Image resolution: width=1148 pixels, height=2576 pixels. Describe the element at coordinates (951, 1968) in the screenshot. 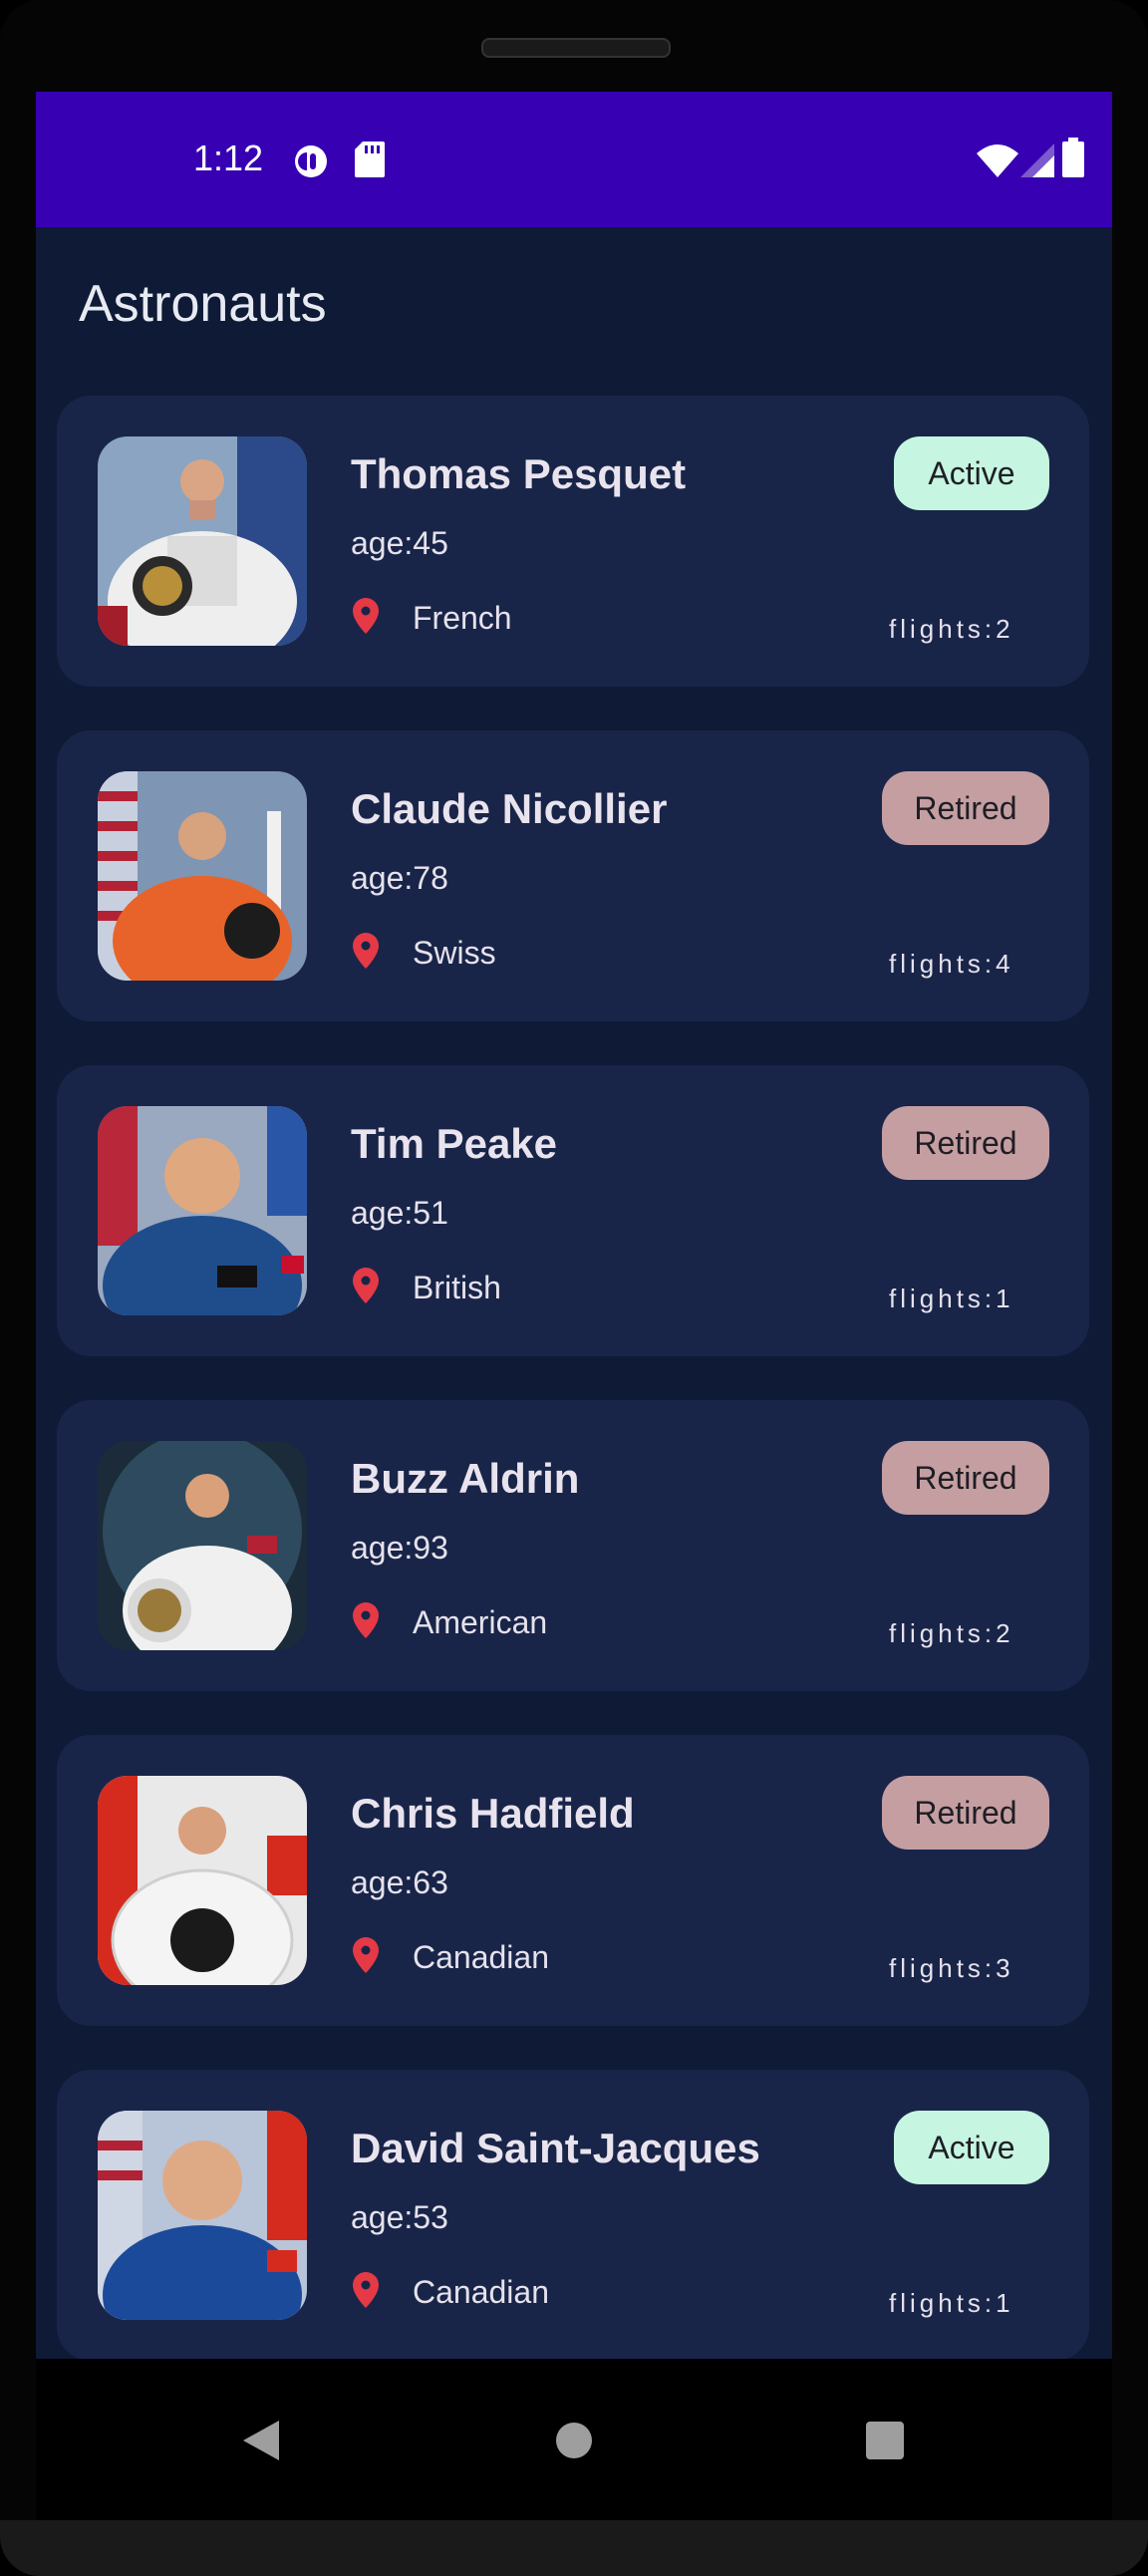

I see `astronaut-flights: flights:3` at that location.